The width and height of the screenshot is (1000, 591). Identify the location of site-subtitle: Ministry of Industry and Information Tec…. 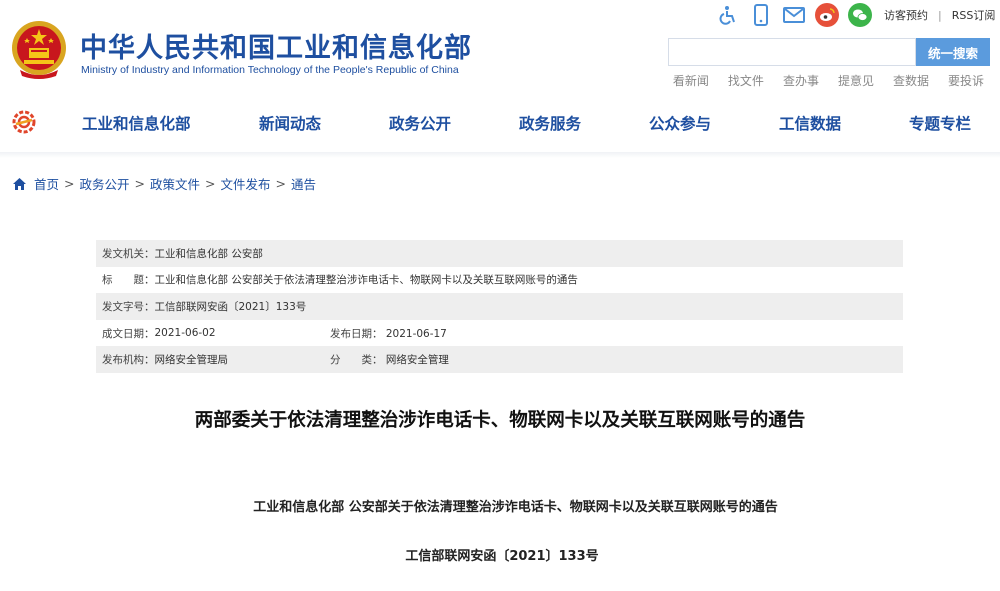
(270, 70).